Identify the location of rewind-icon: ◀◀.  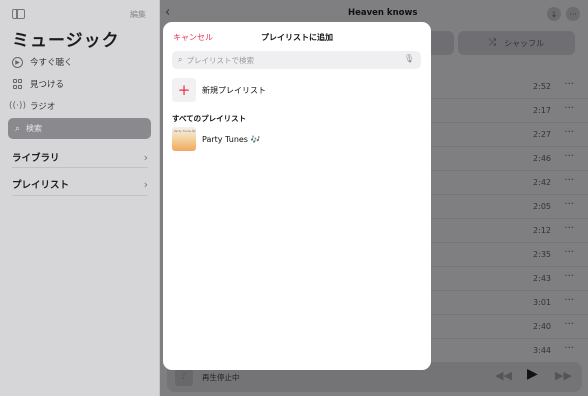
(503, 375).